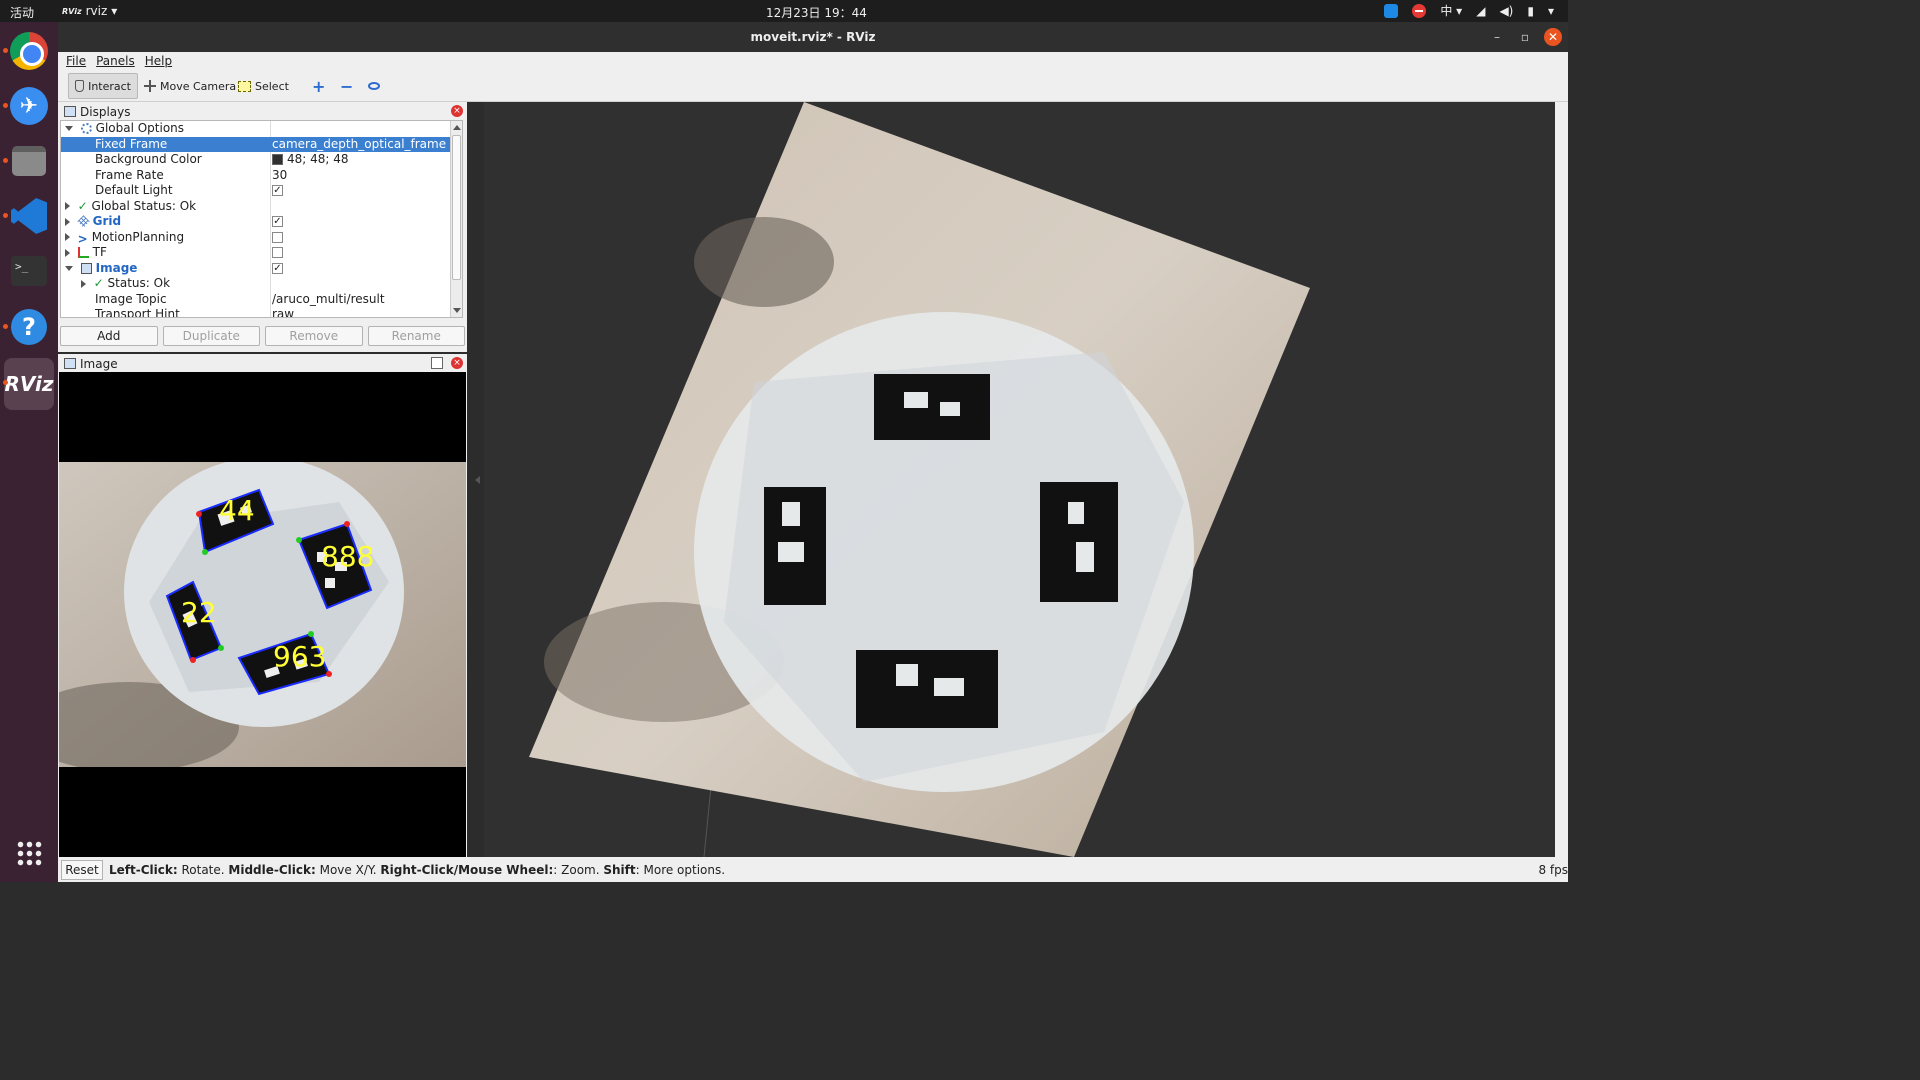 The height and width of the screenshot is (1080, 1920). Describe the element at coordinates (277, 252) in the screenshot. I see `tf-checkbox` at that location.